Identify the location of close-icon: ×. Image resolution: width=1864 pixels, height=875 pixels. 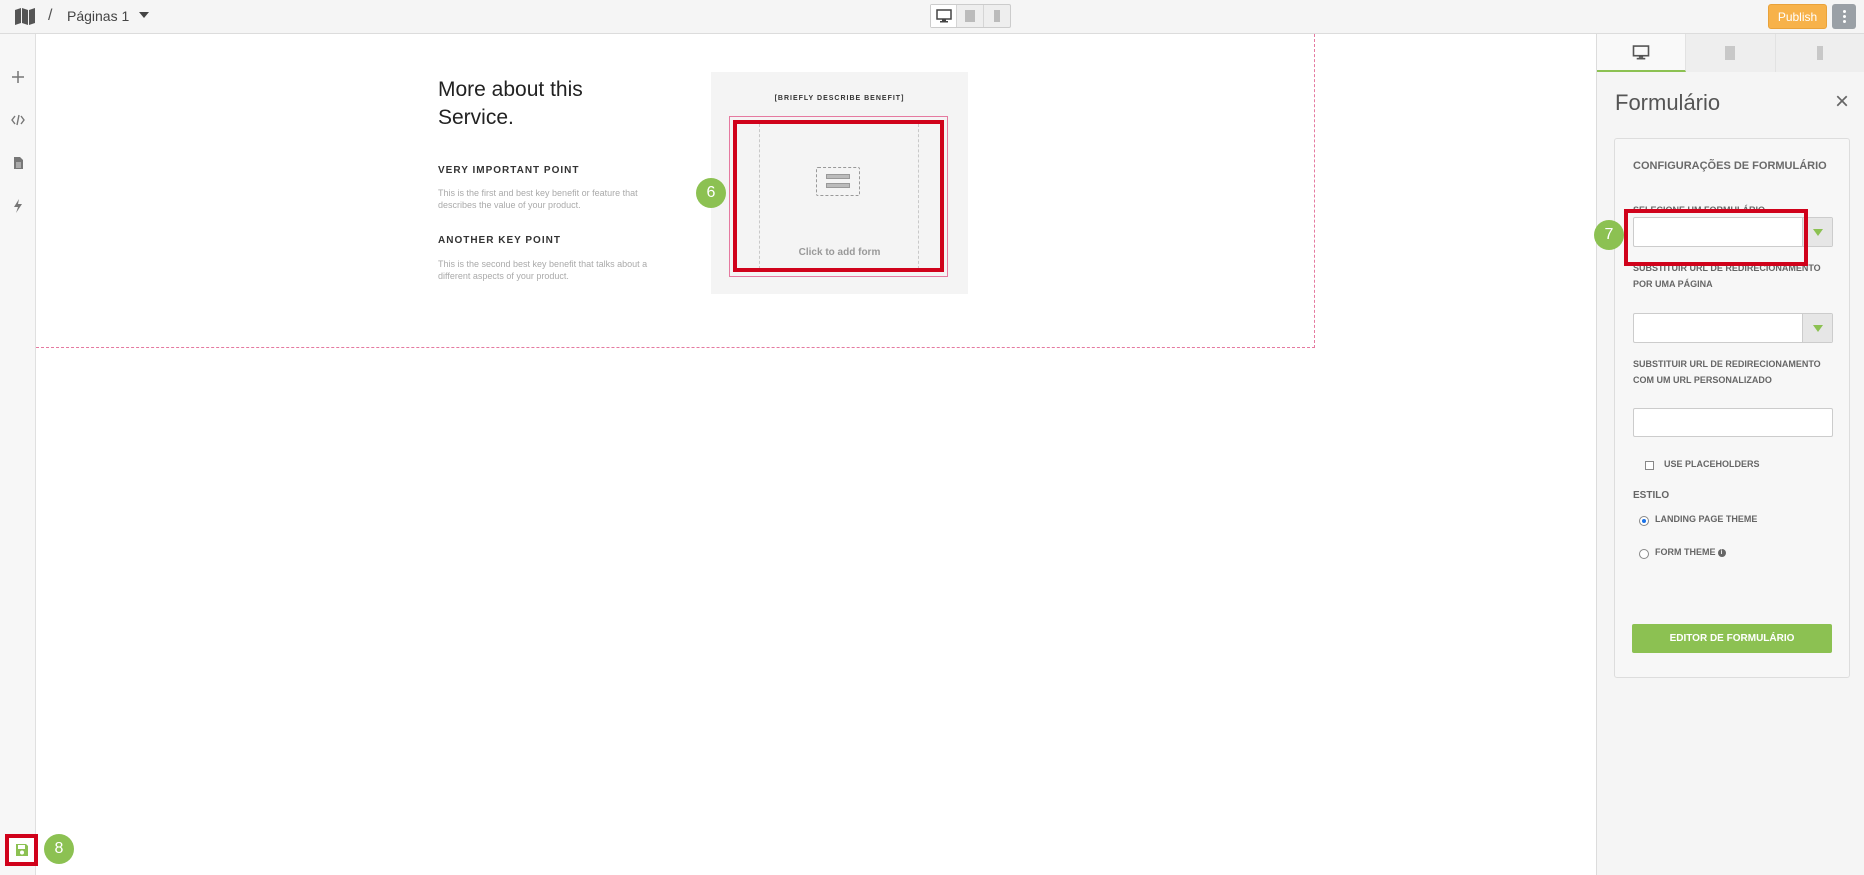
(1842, 102).